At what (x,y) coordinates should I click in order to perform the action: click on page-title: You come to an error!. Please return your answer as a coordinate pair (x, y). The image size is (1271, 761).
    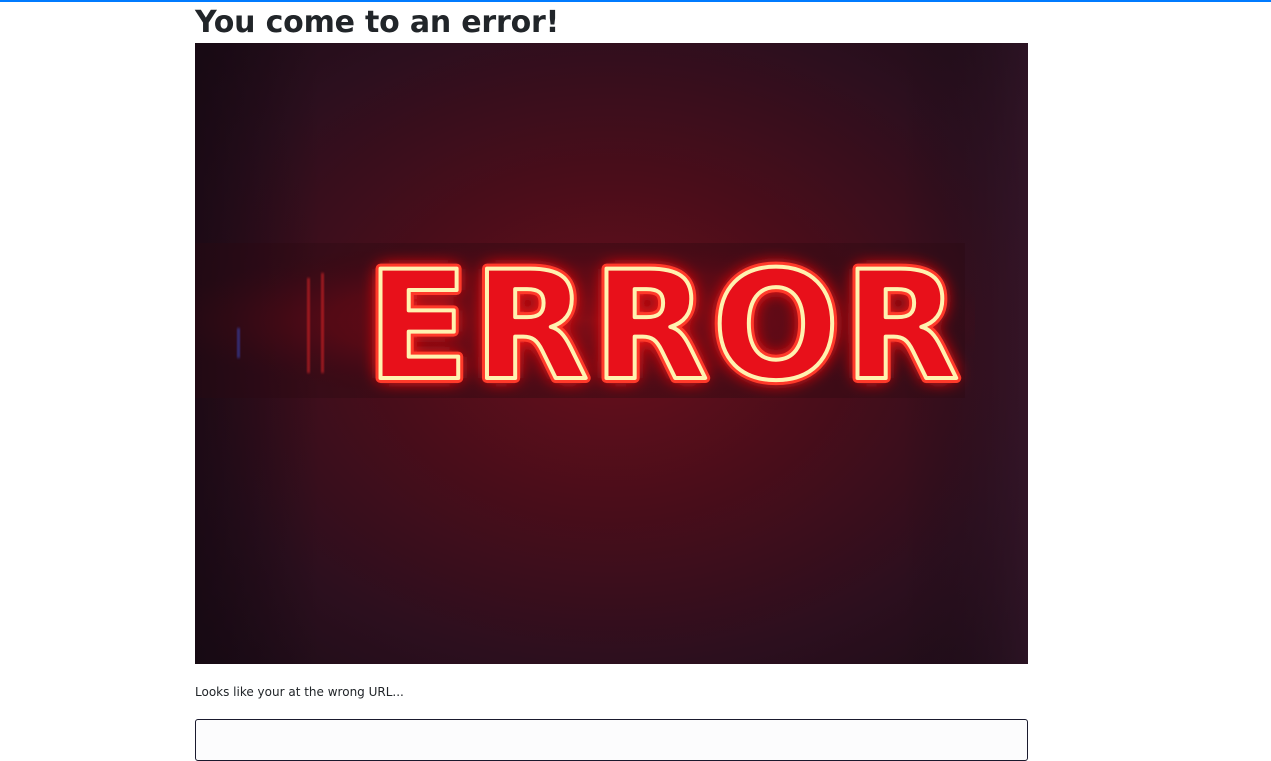
    Looking at the image, I should click on (377, 22).